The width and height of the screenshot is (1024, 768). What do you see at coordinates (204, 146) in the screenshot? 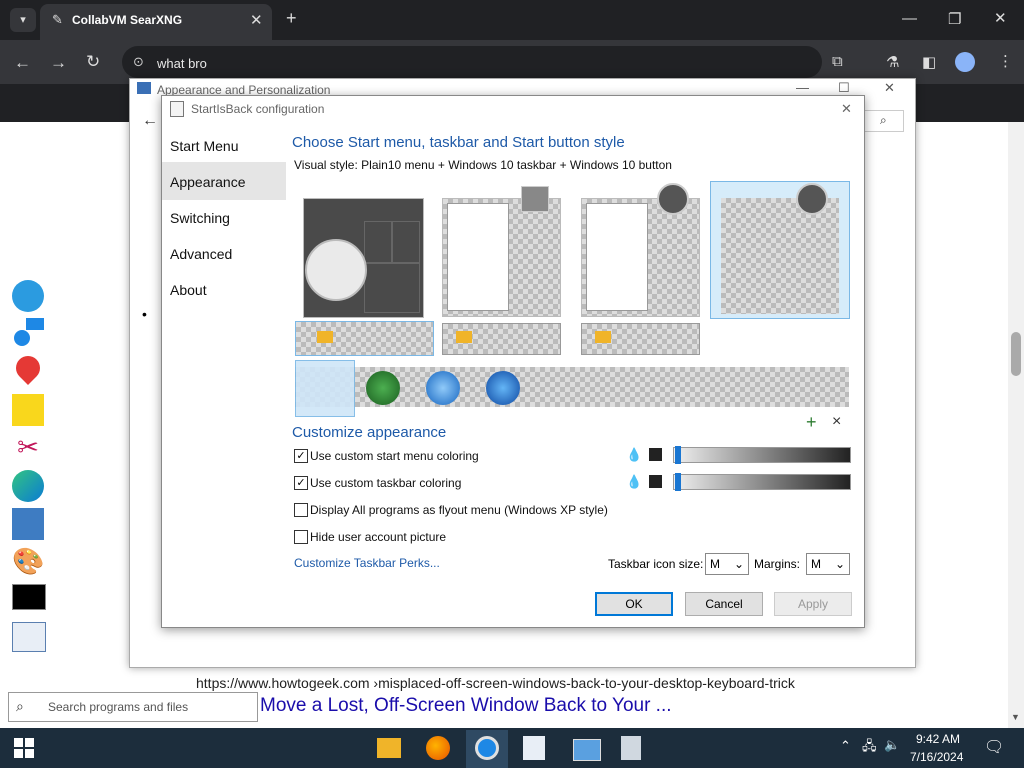
I see `nav-start-menu: Start Menu` at bounding box center [204, 146].